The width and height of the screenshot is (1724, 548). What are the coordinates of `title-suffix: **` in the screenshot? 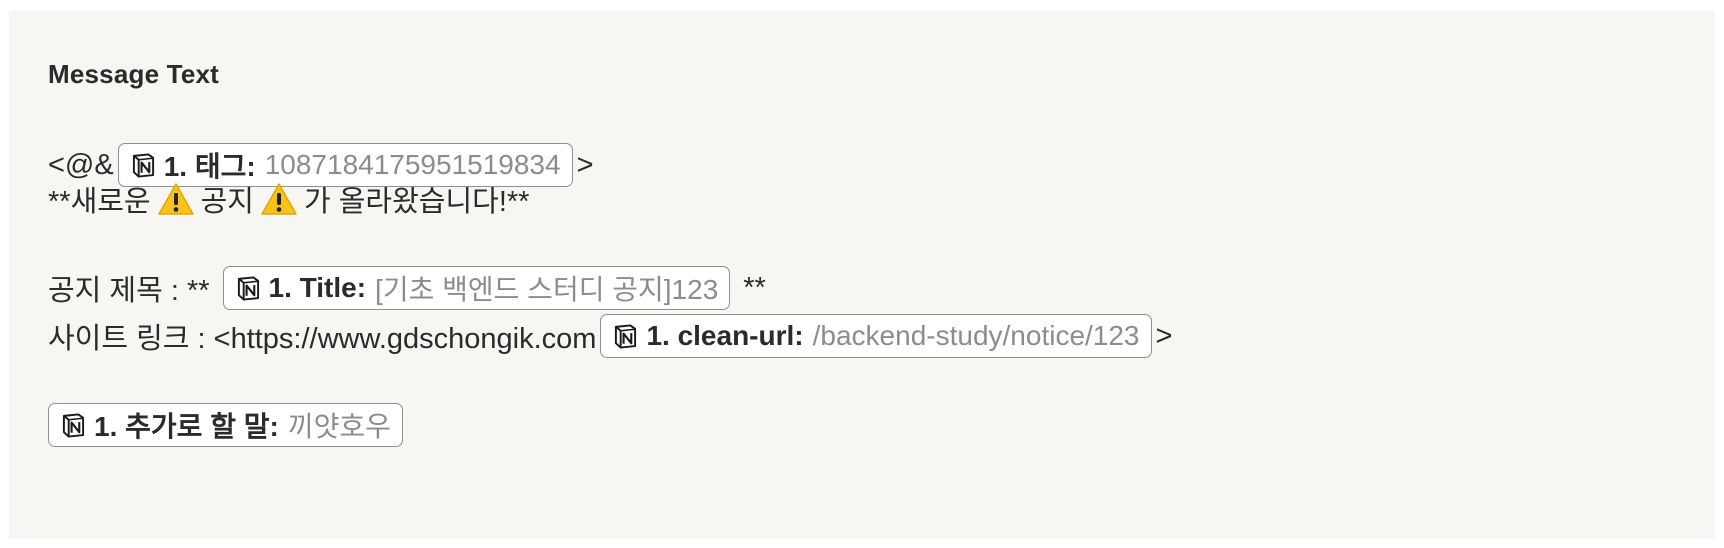 It's located at (754, 287).